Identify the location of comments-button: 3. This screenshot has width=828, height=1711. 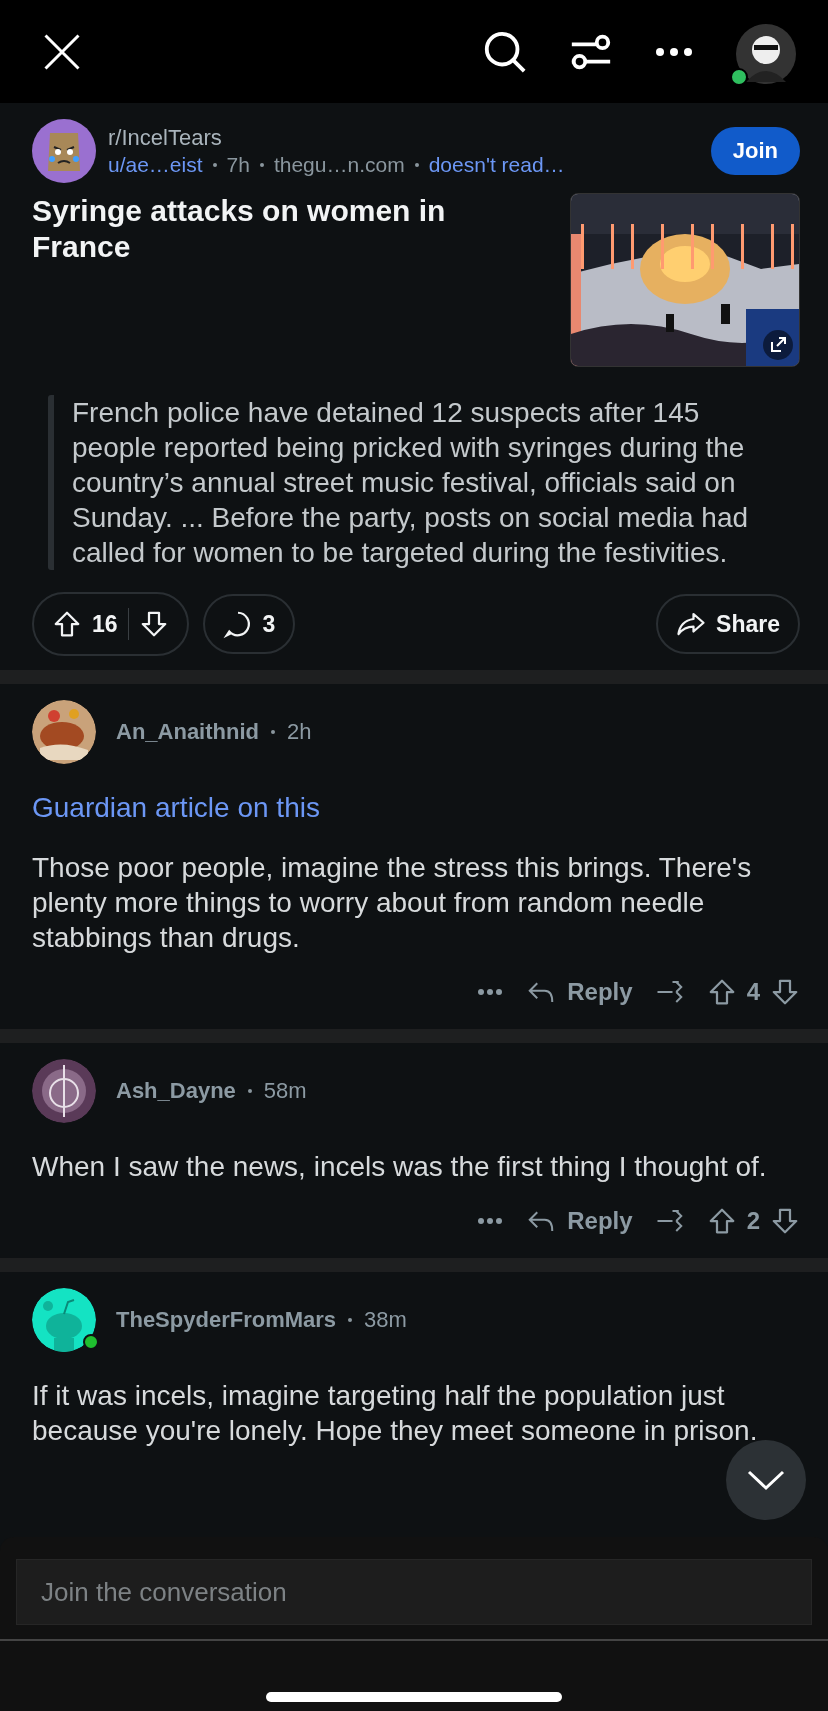
(249, 624).